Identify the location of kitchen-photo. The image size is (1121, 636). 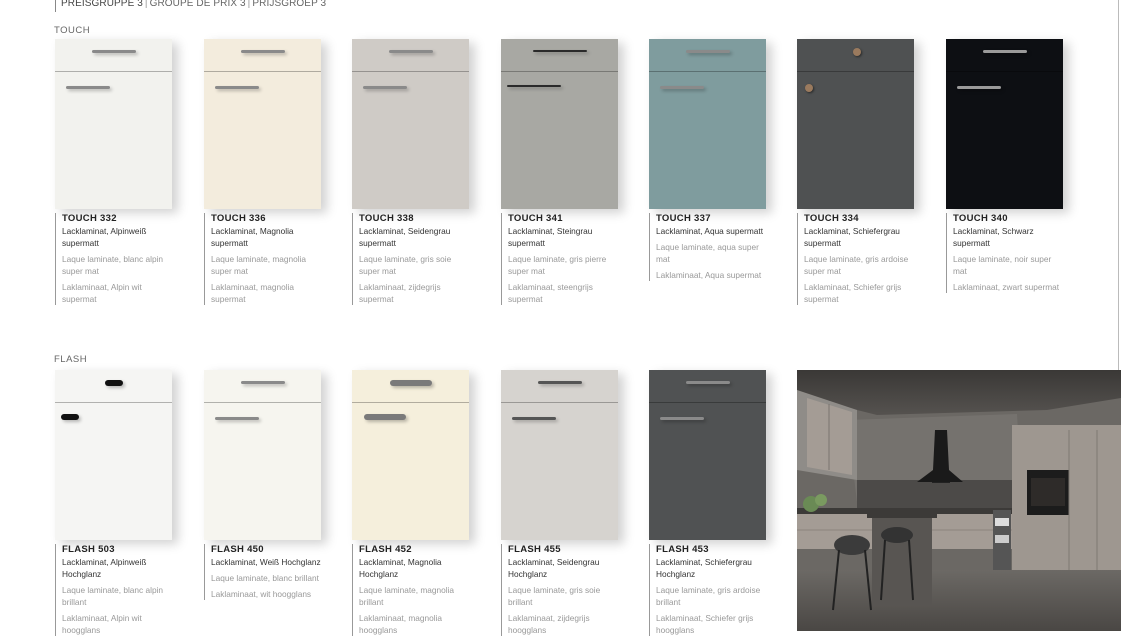
(959, 500).